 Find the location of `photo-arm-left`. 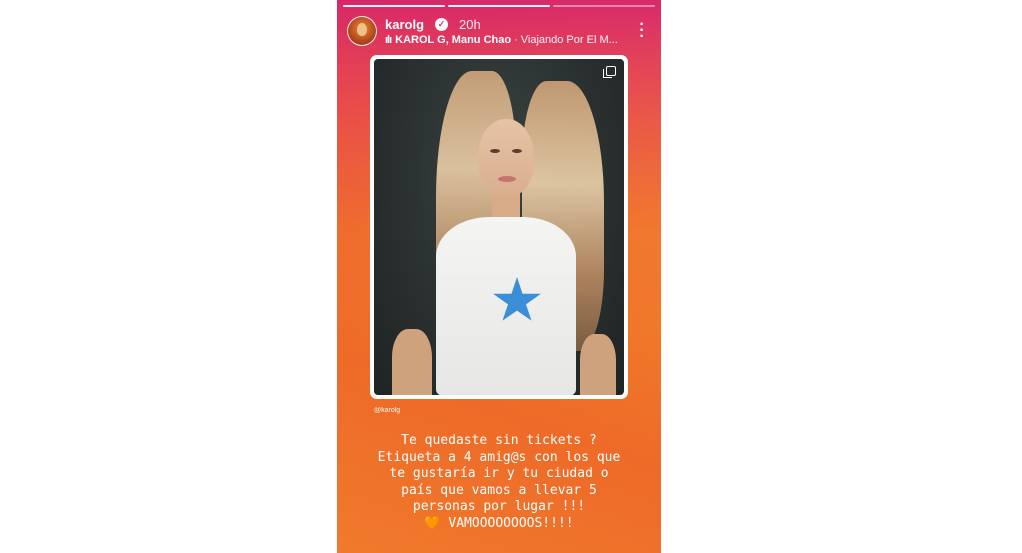

photo-arm-left is located at coordinates (412, 362).